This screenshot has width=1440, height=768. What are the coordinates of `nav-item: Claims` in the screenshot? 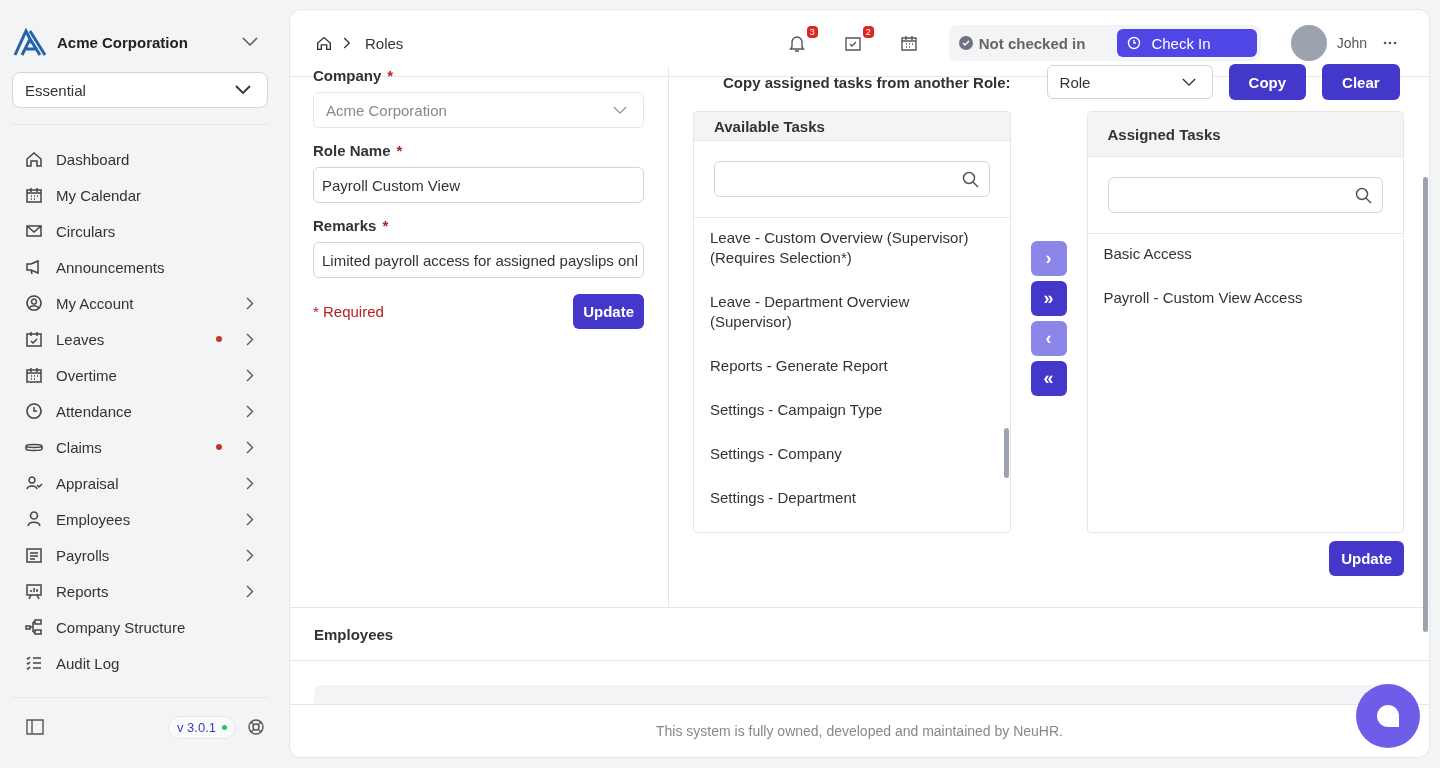 It's located at (140, 447).